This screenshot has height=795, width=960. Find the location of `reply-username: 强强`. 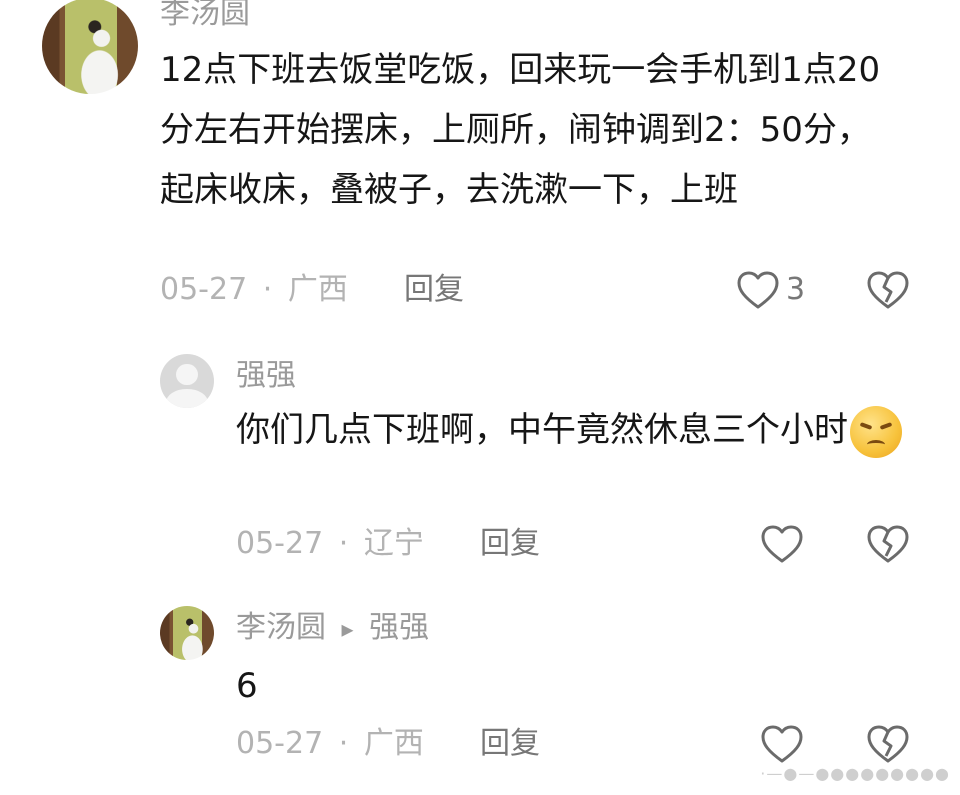

reply-username: 强强 is located at coordinates (266, 376).